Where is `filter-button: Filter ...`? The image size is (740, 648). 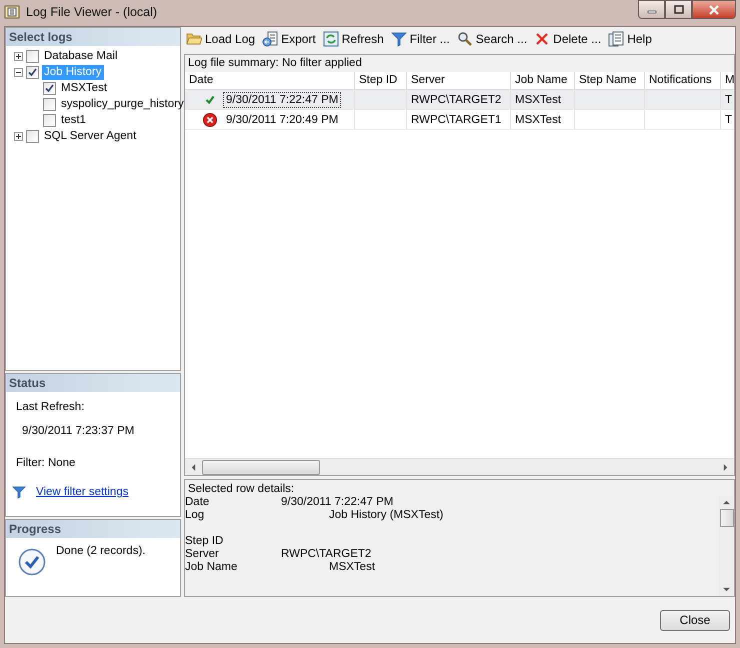
filter-button: Filter ... is located at coordinates (422, 39).